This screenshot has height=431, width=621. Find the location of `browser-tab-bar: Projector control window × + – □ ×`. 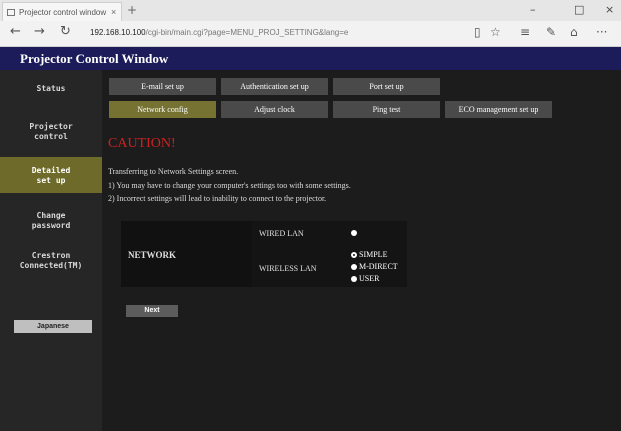

browser-tab-bar: Projector control window × + – □ × is located at coordinates (310, 10).